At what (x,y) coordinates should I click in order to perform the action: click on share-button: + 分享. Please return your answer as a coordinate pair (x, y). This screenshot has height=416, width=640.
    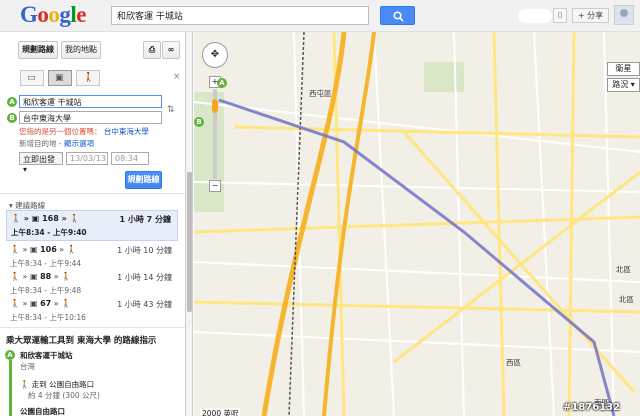
    Looking at the image, I should click on (590, 15).